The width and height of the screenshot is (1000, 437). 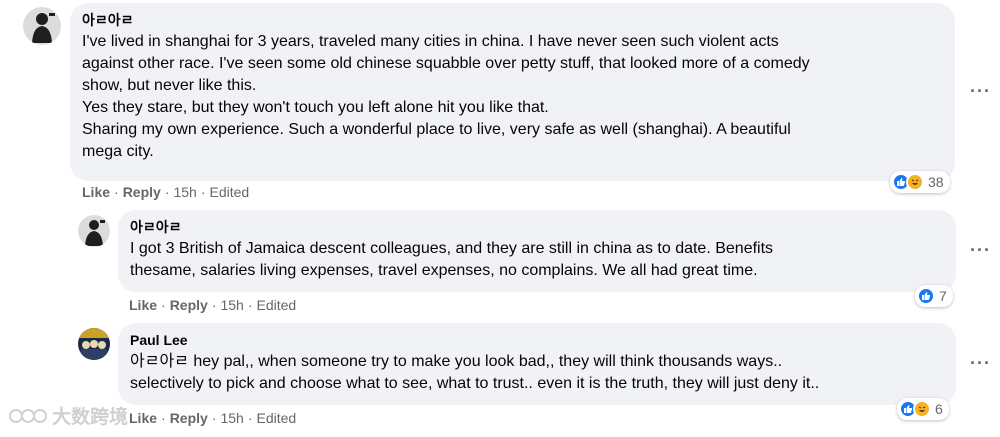 I want to click on reply-button: Reply, so click(x=189, y=418).